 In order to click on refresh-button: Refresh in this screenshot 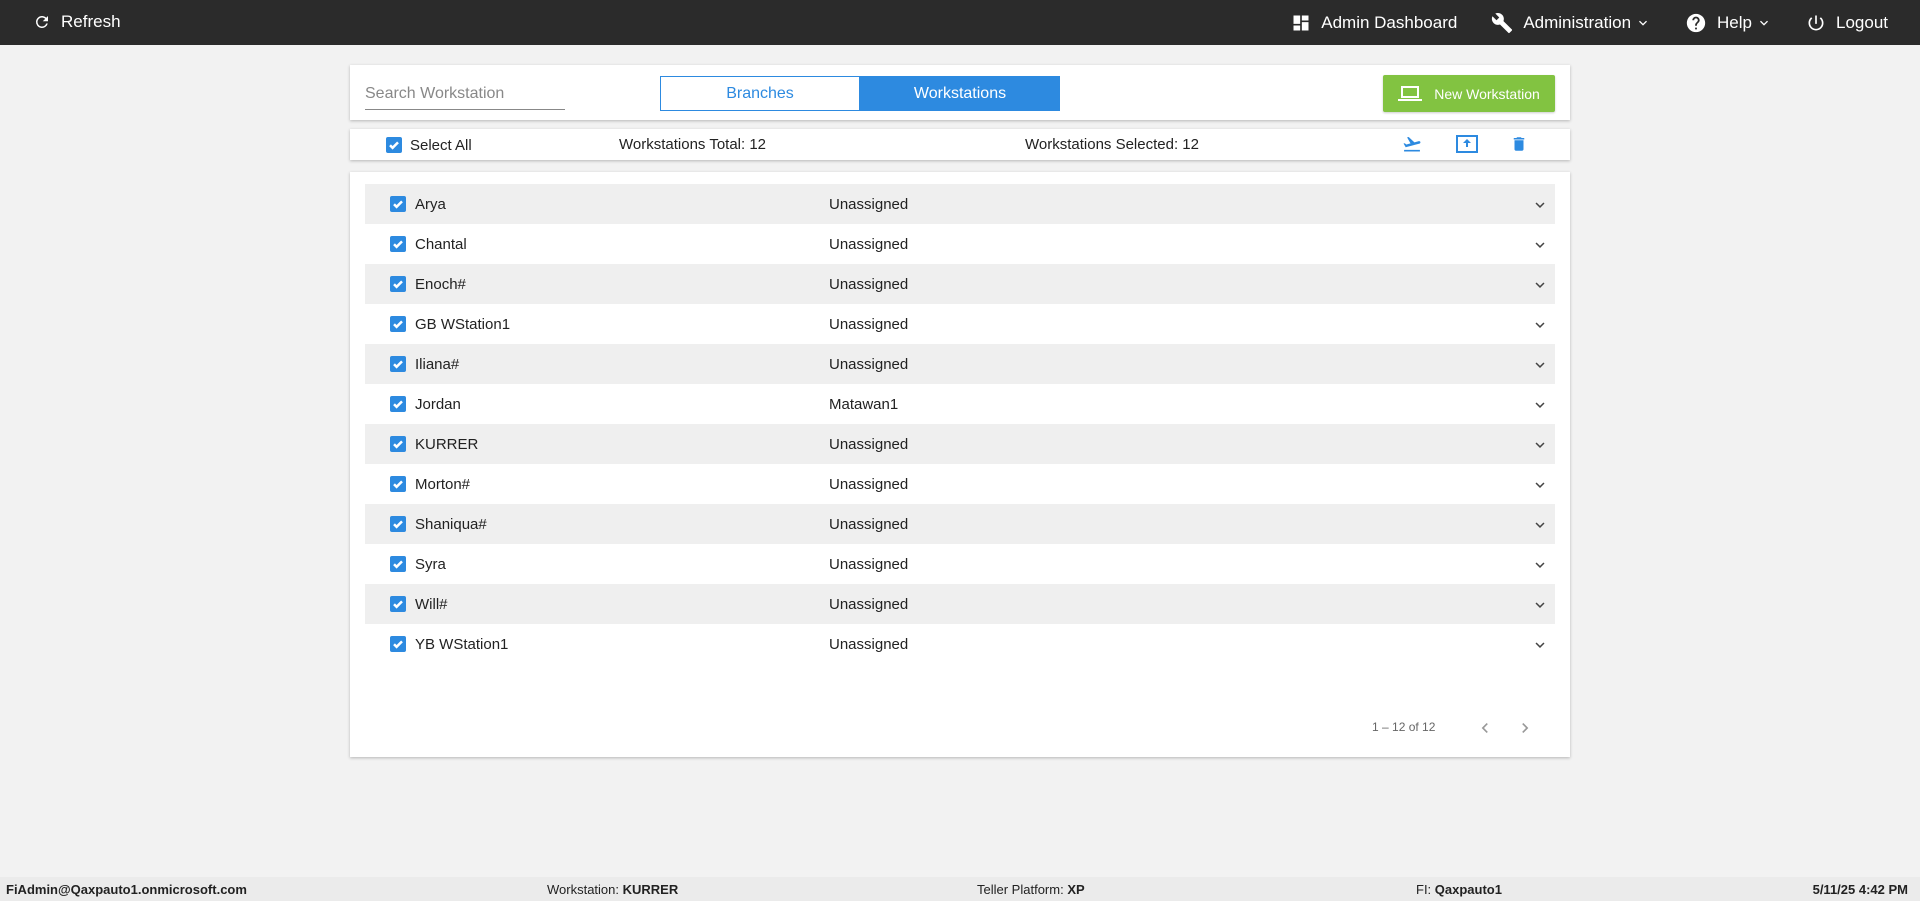, I will do `click(77, 22)`.